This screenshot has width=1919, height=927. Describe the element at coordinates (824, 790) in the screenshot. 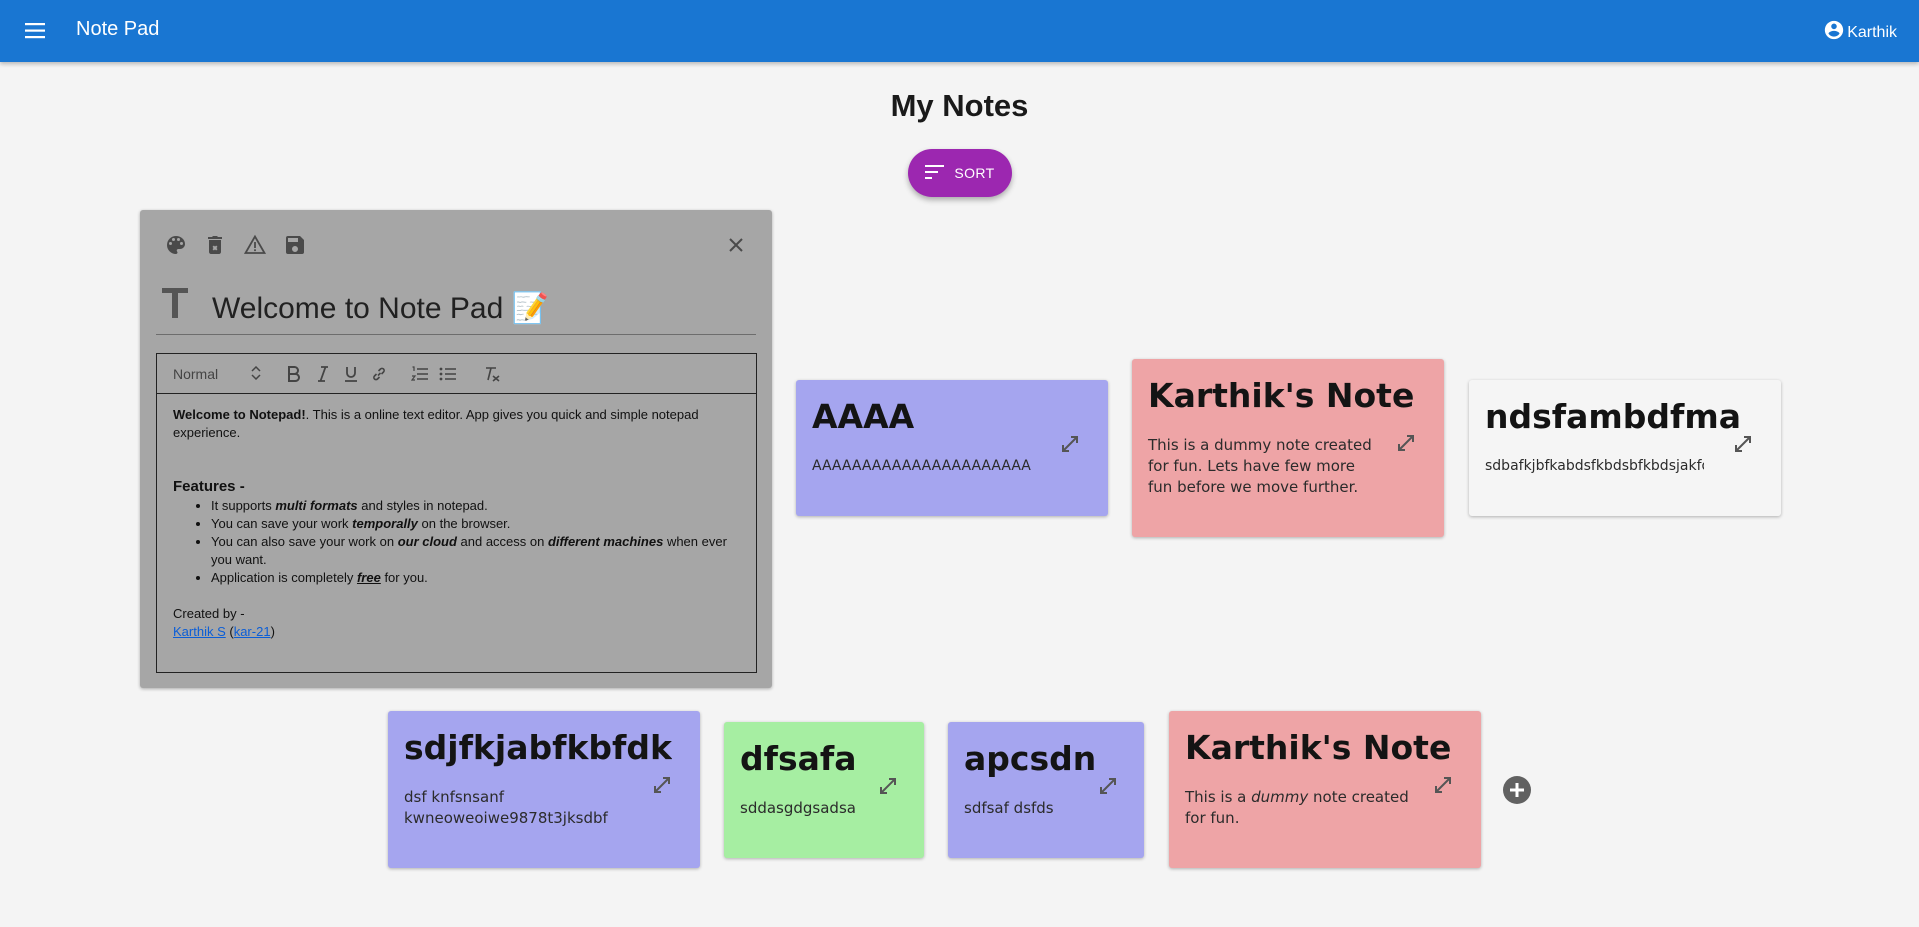

I see `note-card: dfsafa sddasgdgsadsa` at that location.